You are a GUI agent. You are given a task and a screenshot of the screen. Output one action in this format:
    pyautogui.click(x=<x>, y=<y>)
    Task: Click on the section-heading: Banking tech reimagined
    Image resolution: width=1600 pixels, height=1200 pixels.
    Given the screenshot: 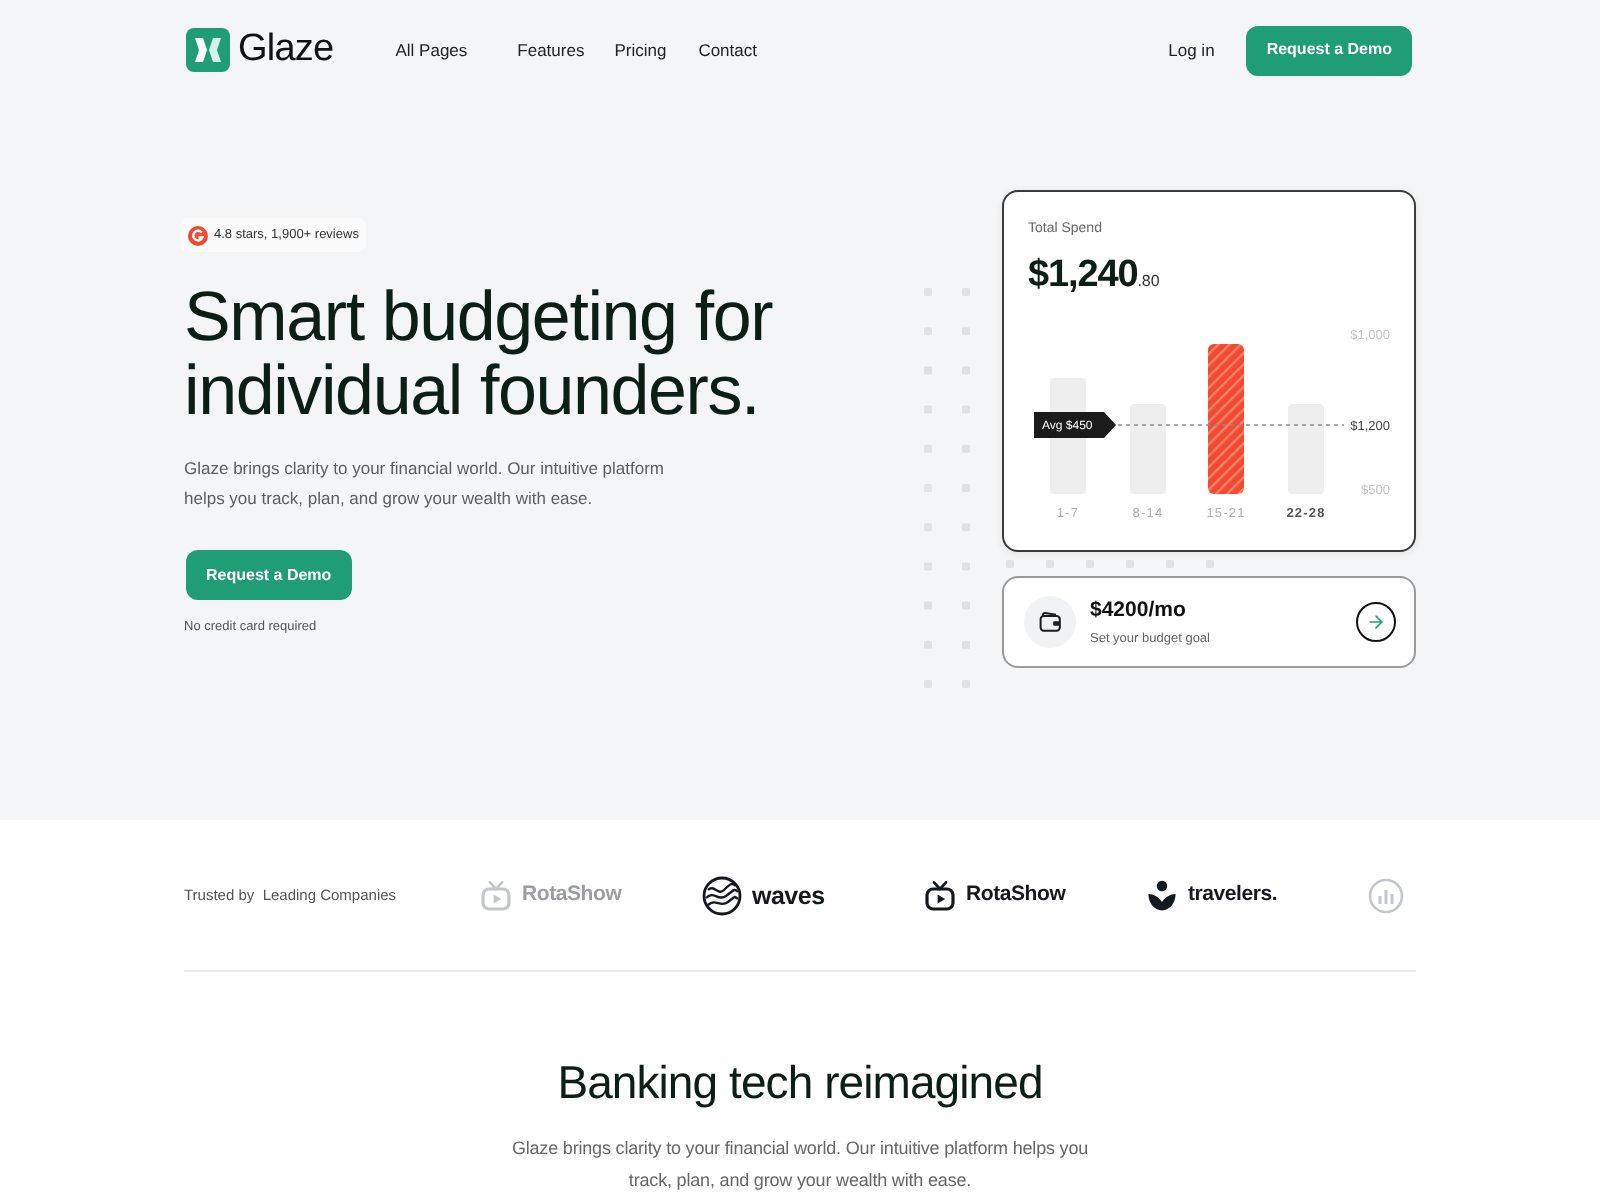 What is the action you would take?
    pyautogui.click(x=800, y=1082)
    